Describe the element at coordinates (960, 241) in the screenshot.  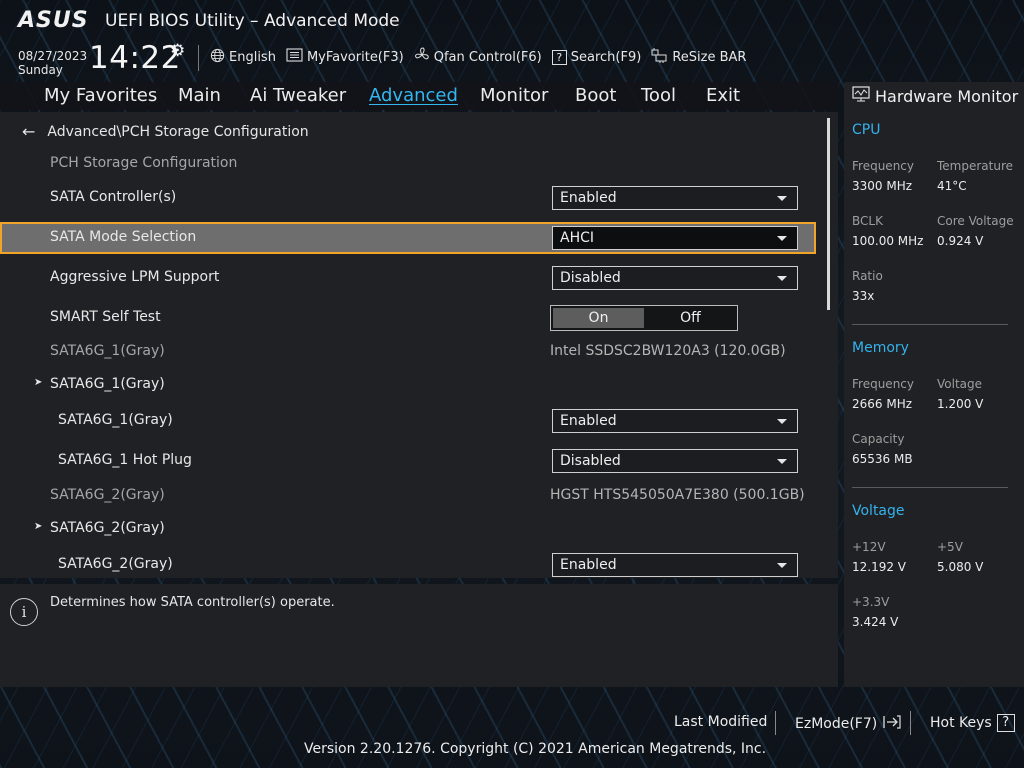
I see `core-voltage-value: 0.924 V` at that location.